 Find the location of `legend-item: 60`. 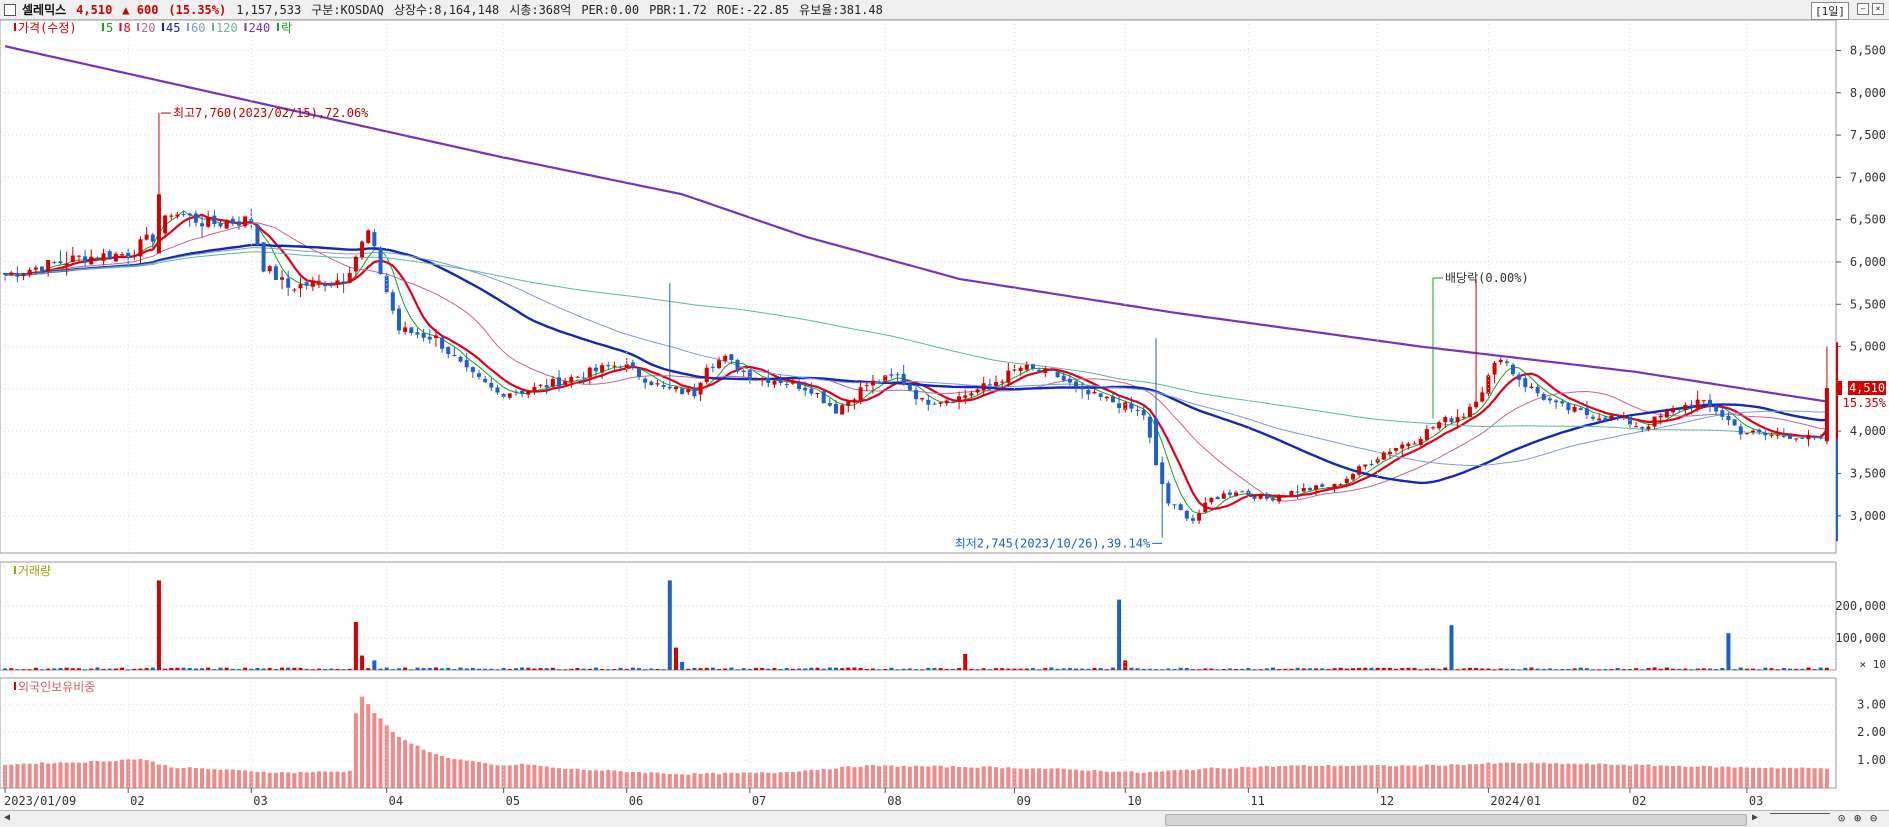

legend-item: 60 is located at coordinates (198, 28).